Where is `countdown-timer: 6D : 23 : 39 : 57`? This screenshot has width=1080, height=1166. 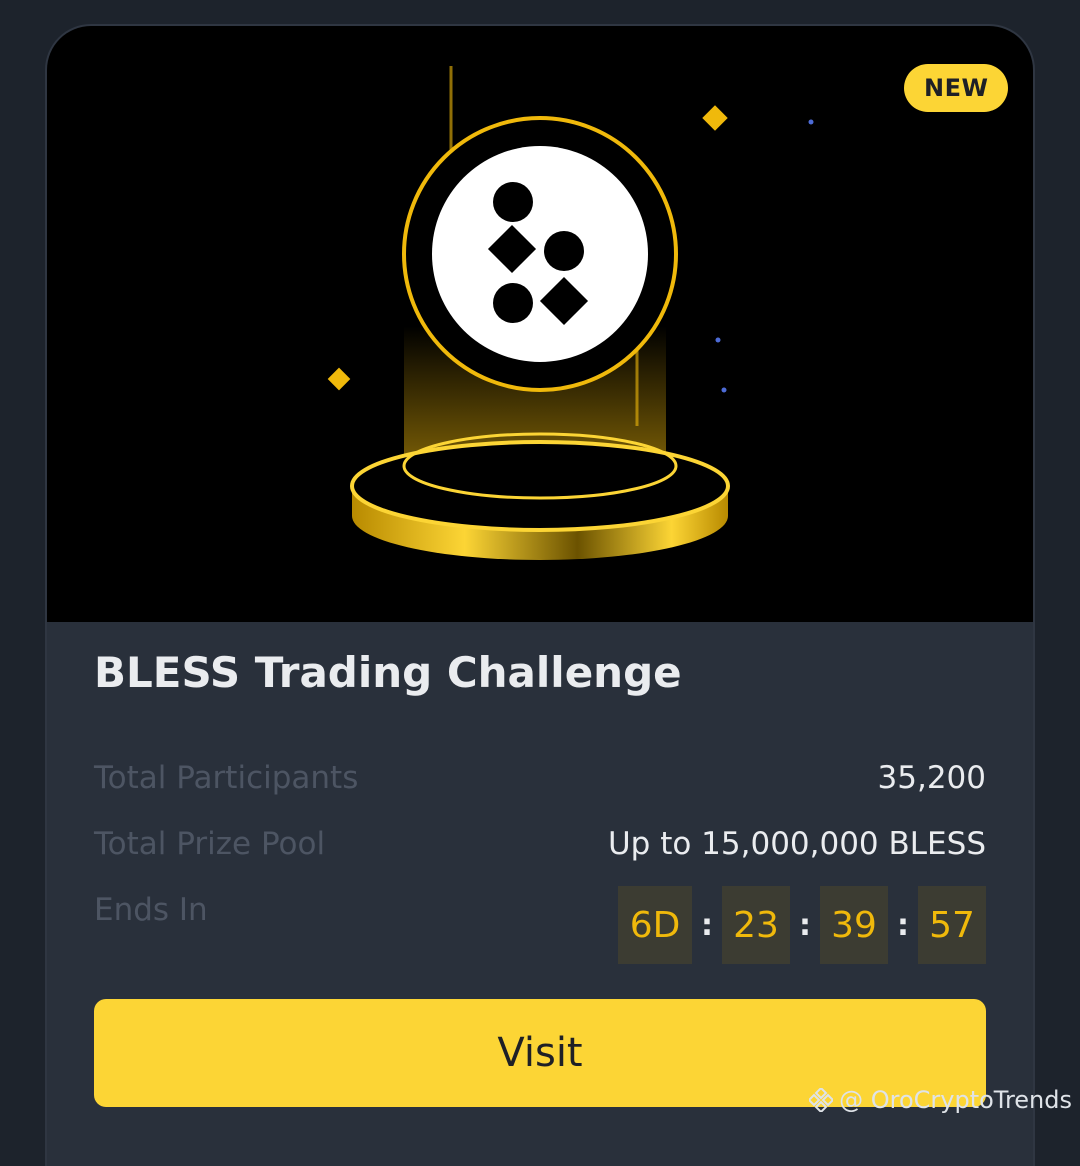
countdown-timer: 6D : 23 : 39 : 57 is located at coordinates (802, 925).